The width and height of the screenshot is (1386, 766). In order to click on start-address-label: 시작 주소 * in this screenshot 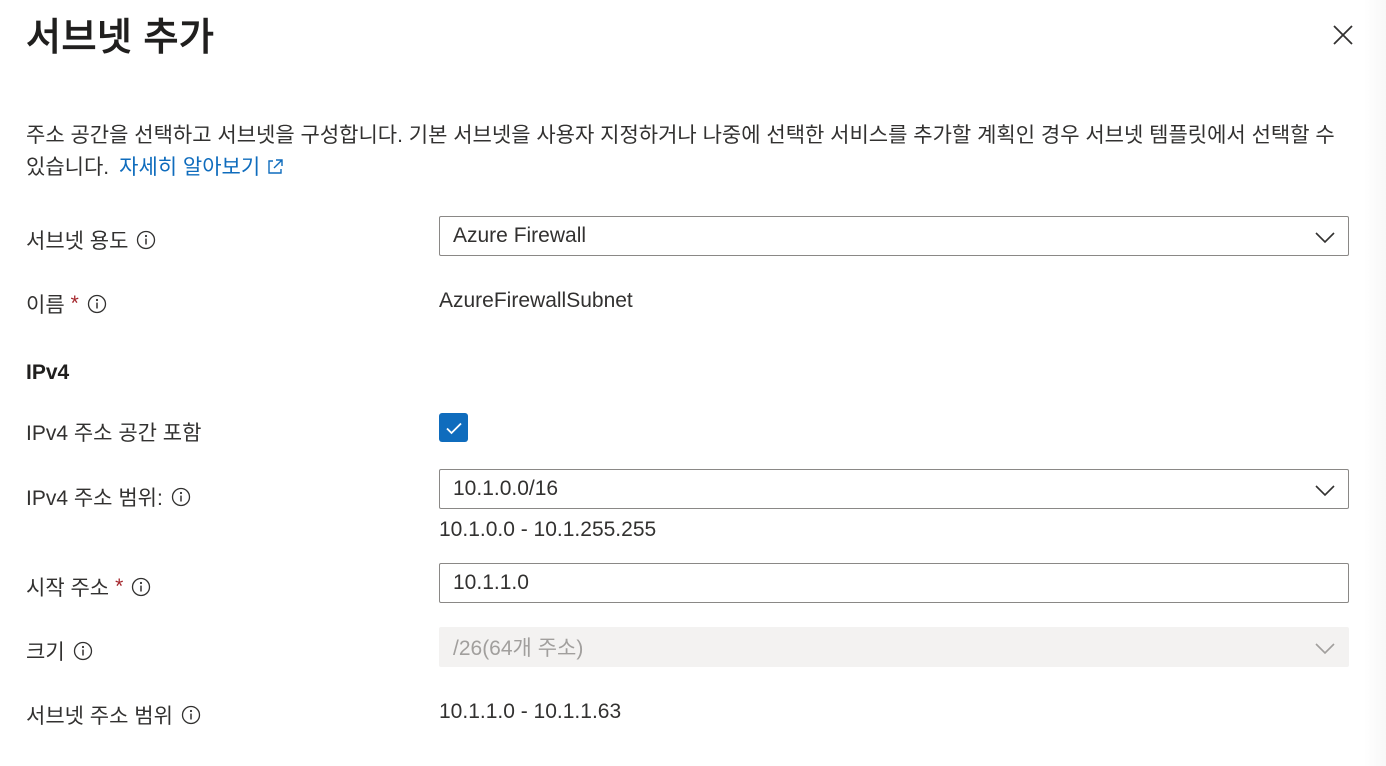, I will do `click(88, 587)`.